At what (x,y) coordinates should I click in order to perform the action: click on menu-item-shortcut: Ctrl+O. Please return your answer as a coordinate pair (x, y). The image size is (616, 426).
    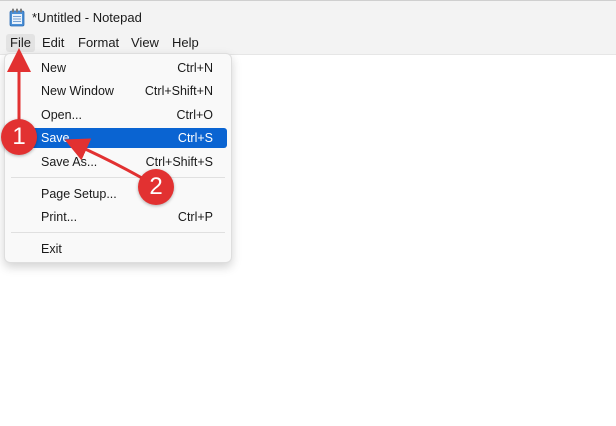
    Looking at the image, I should click on (194, 115).